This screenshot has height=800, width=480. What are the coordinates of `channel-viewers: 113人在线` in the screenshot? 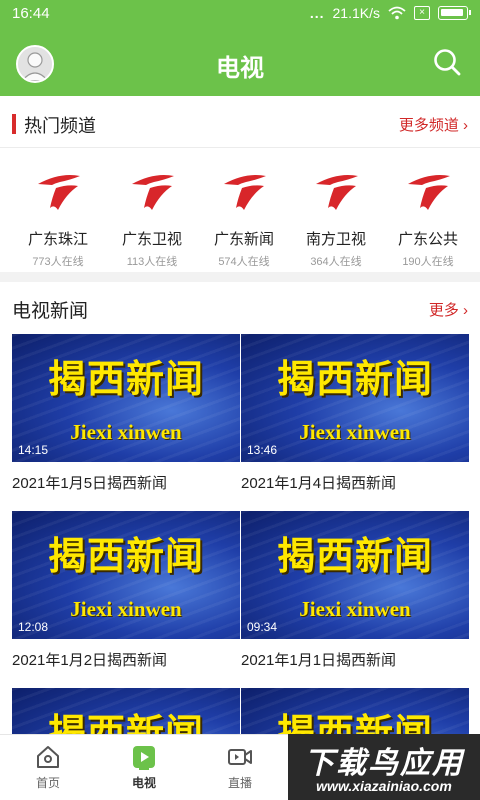 It's located at (152, 262).